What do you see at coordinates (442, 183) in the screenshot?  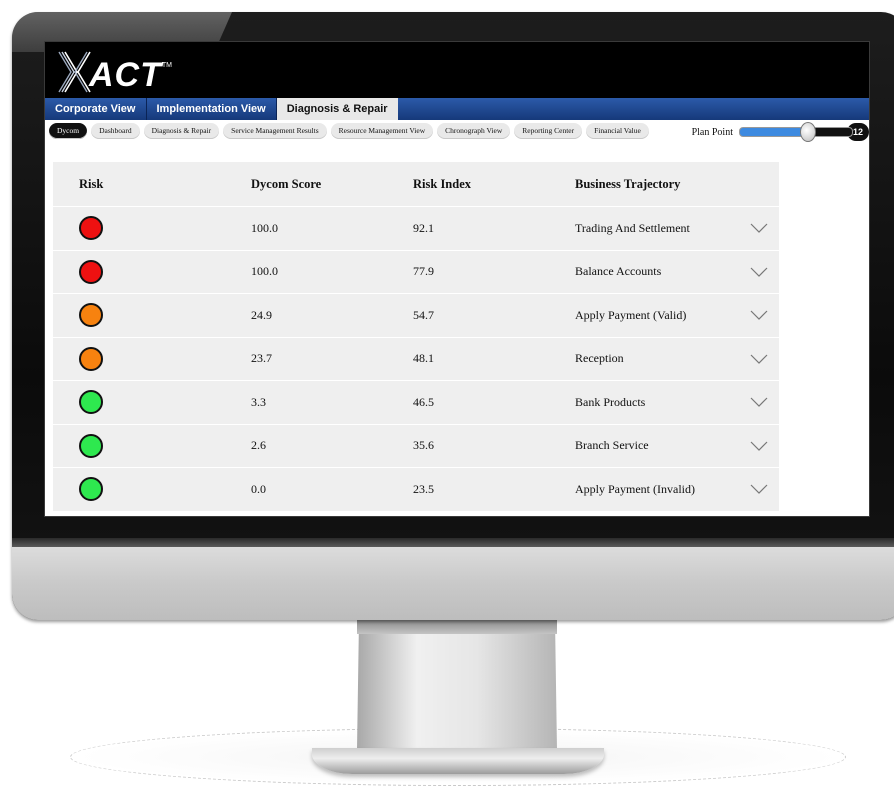 I see `header-risk-index: Risk Index` at bounding box center [442, 183].